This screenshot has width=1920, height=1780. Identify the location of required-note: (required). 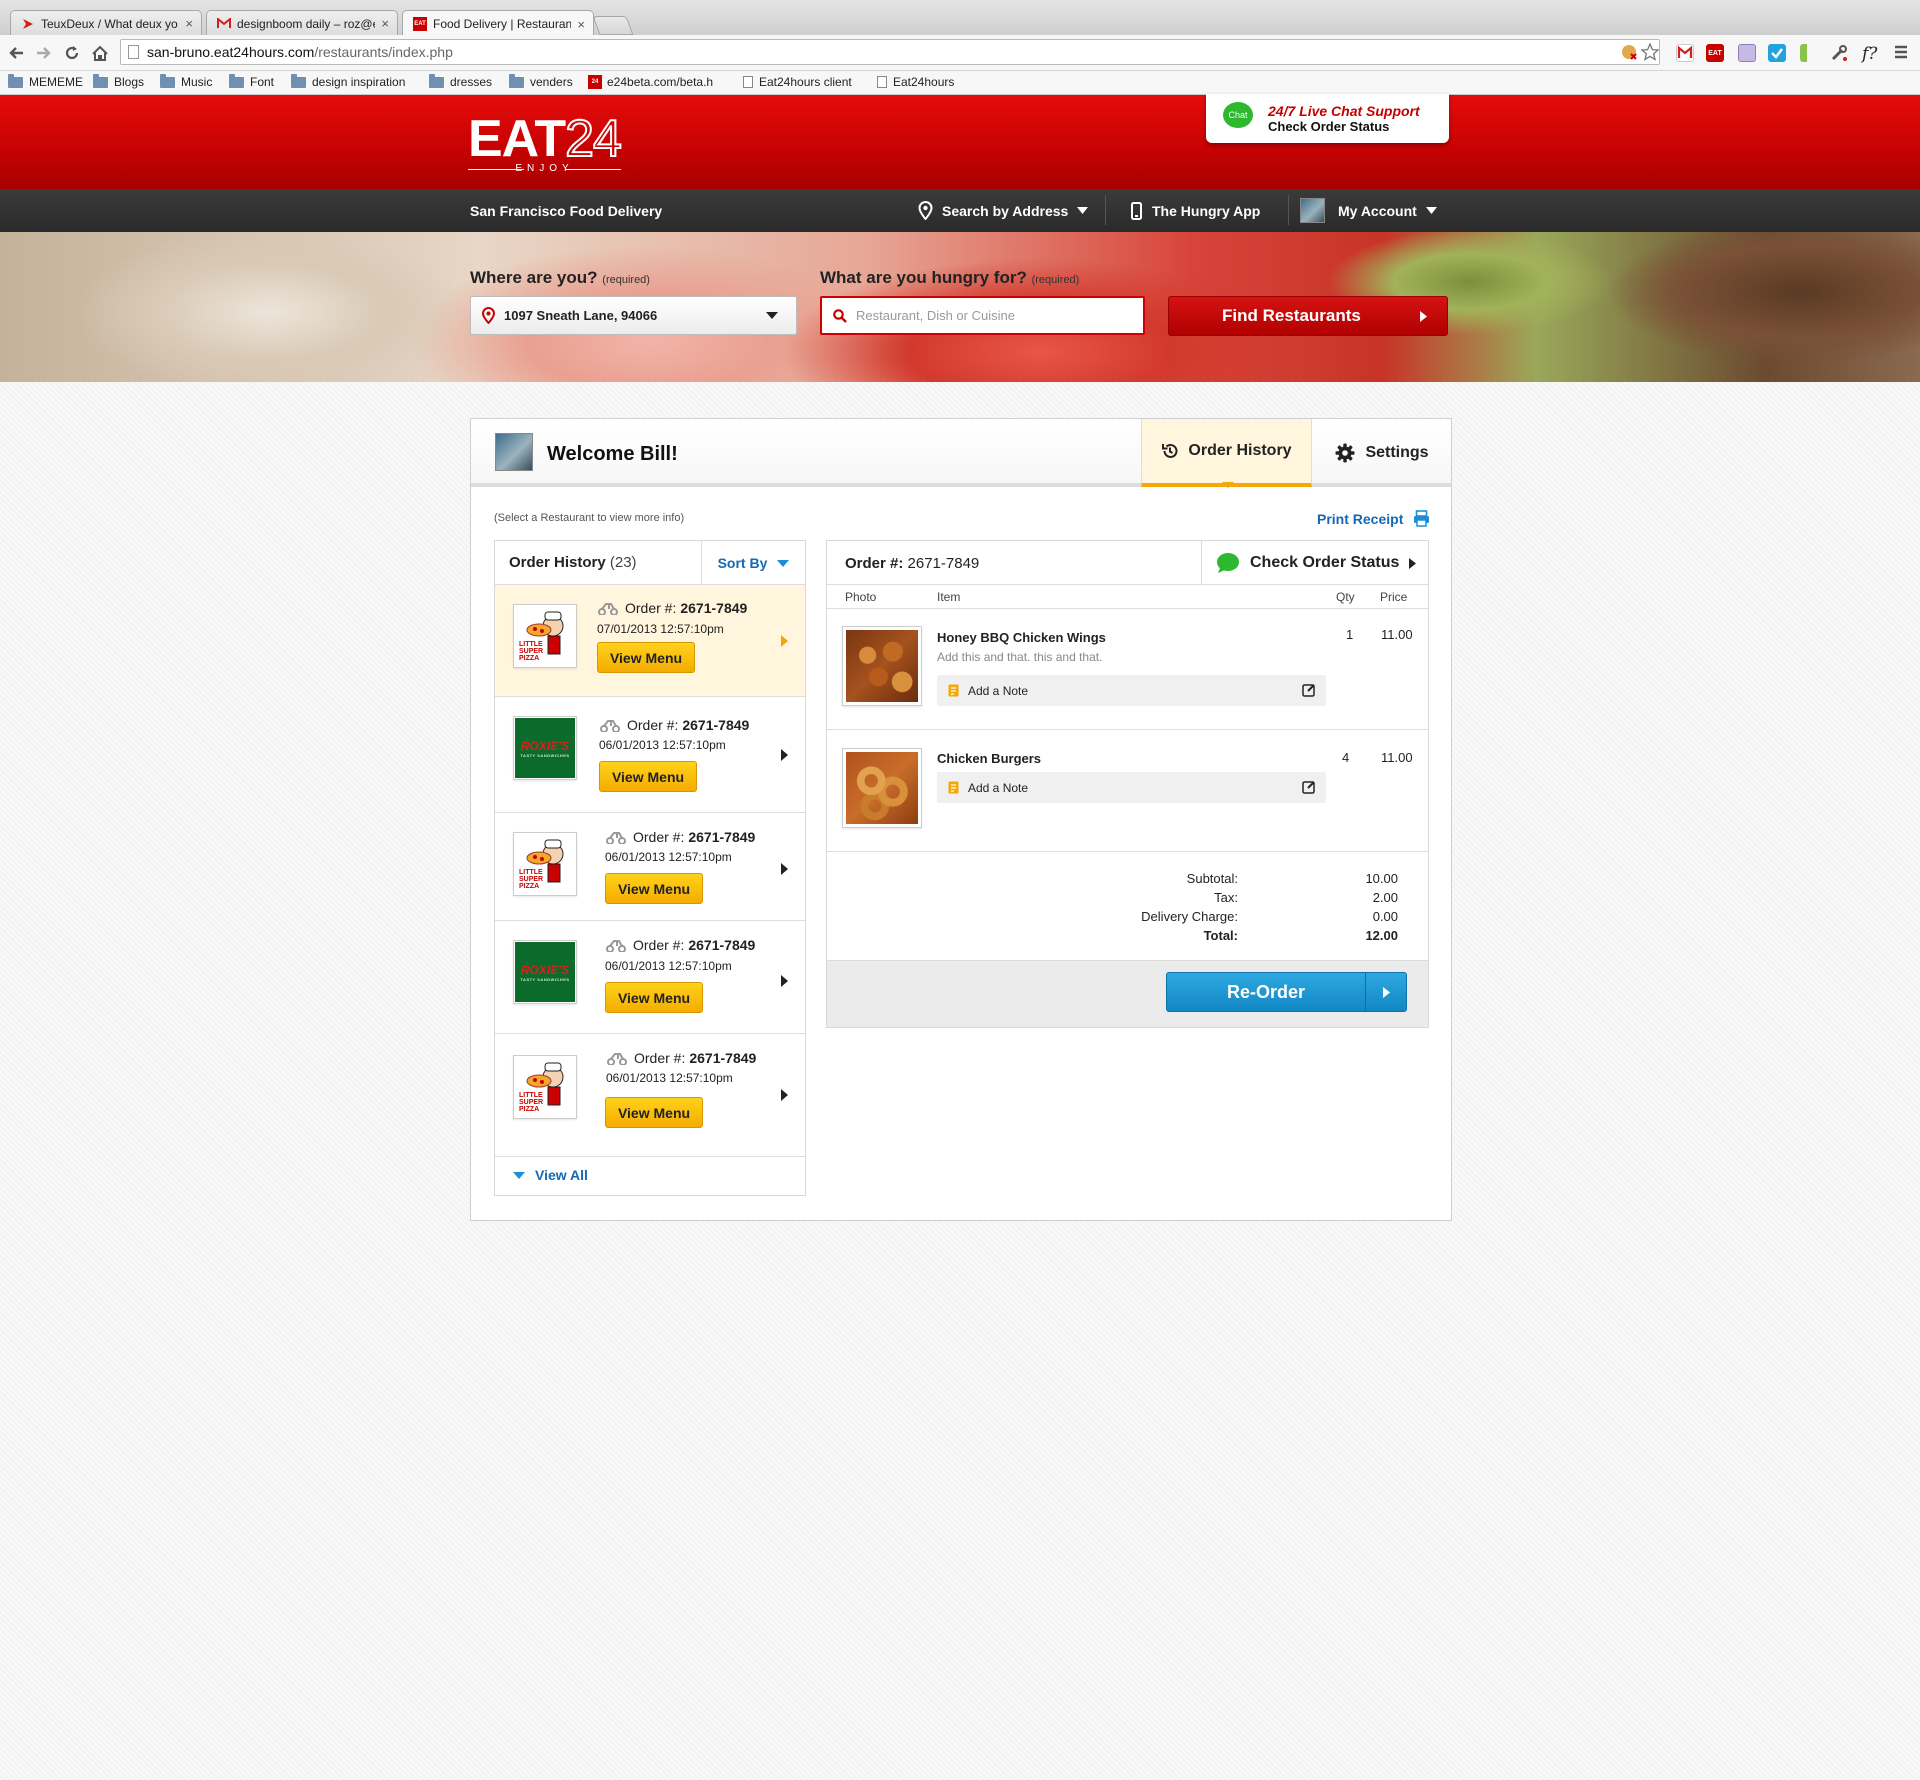
(1055, 280).